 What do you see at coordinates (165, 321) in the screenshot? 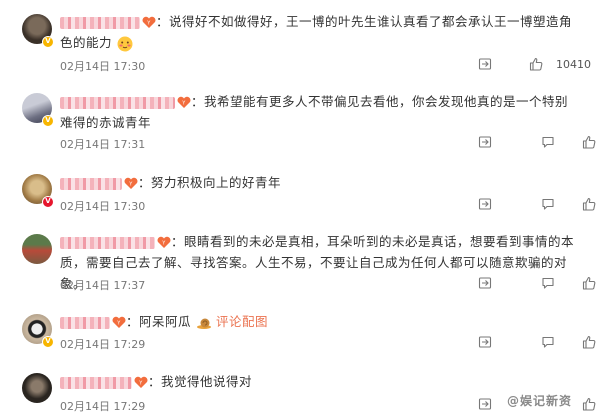
I see `comment-text: 阿呆阿瓜` at bounding box center [165, 321].